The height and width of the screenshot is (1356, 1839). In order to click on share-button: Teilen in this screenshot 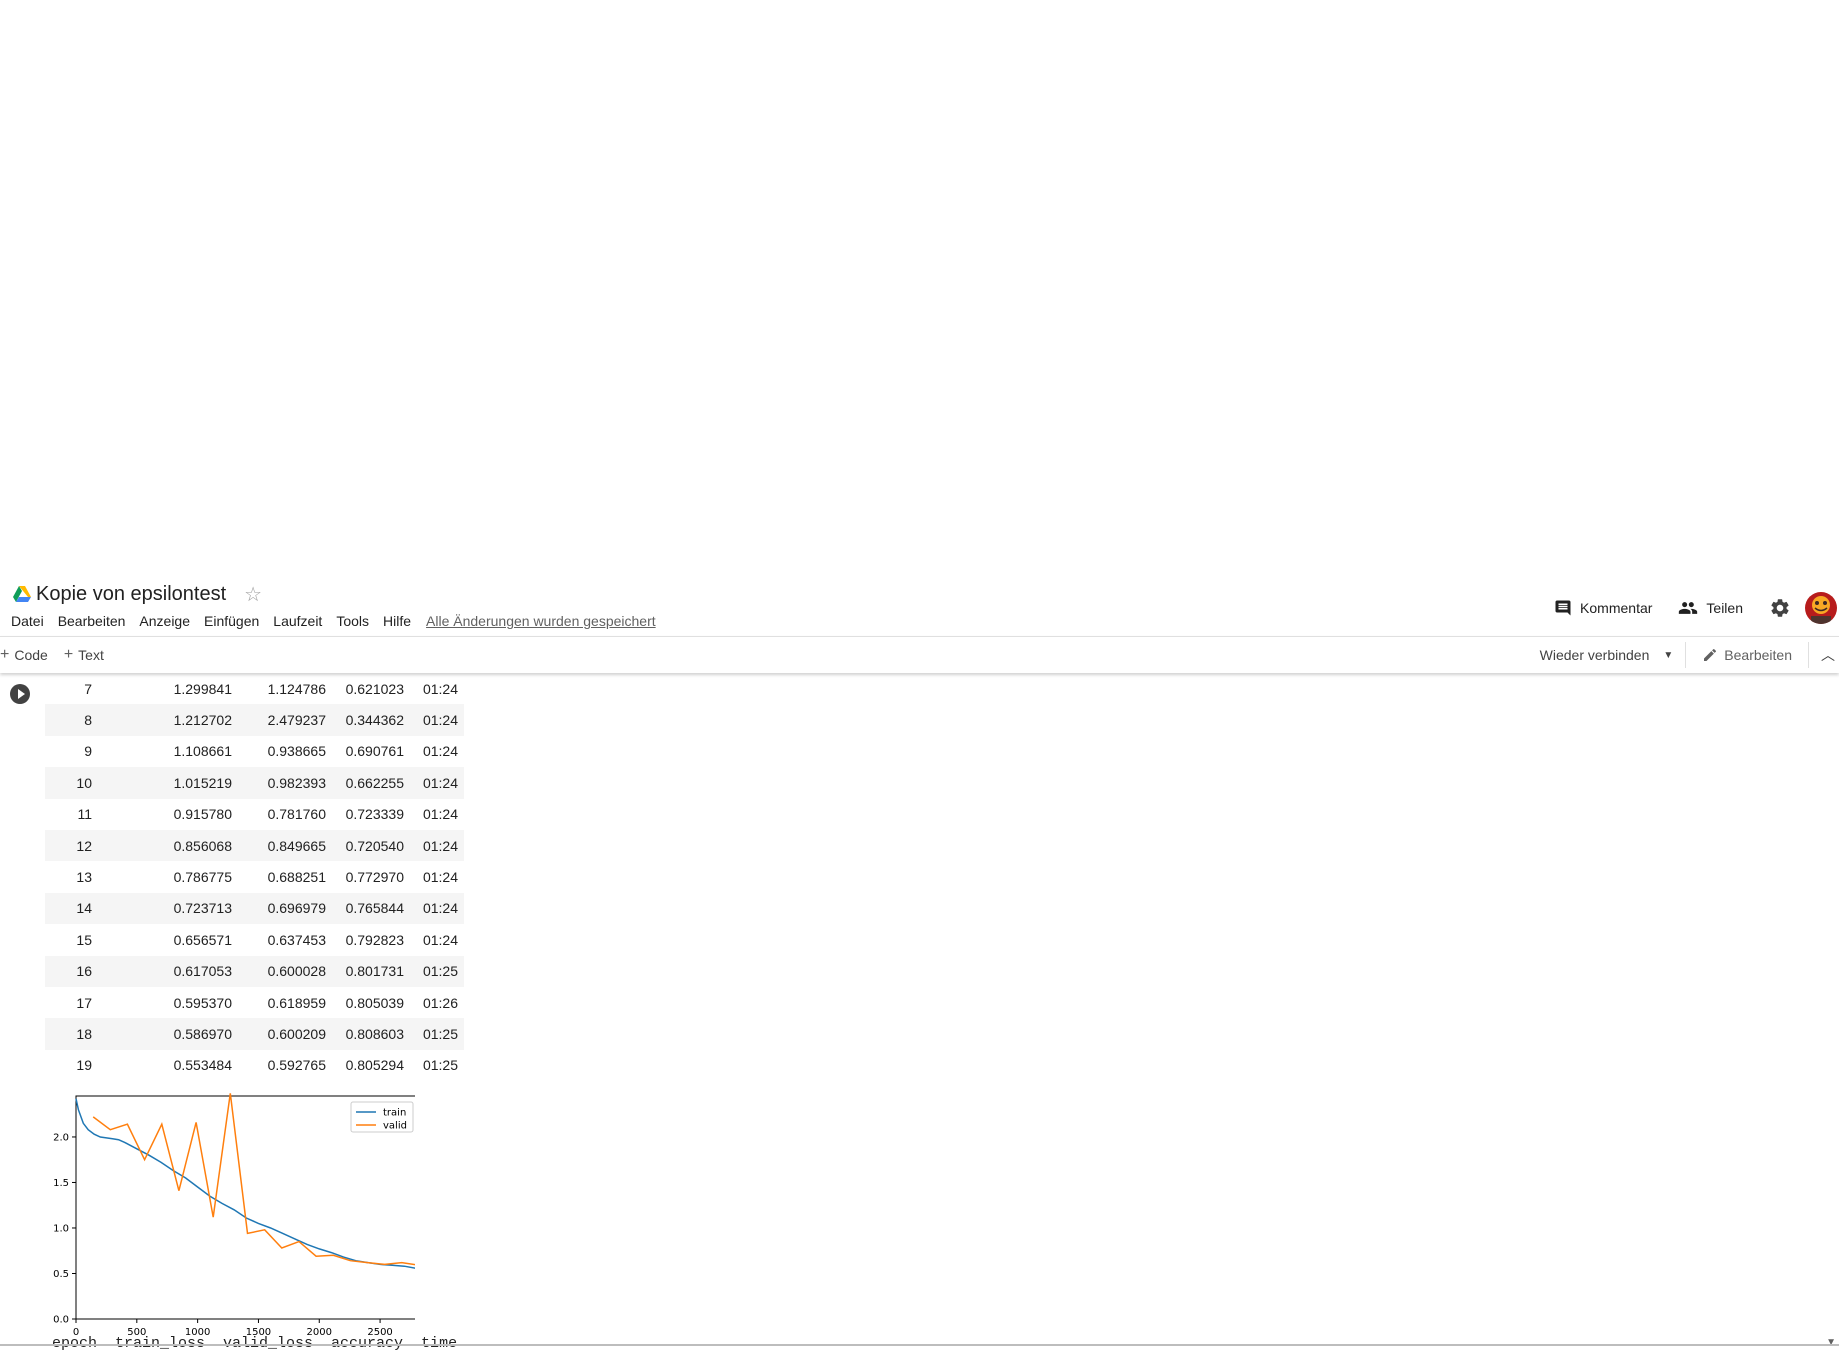, I will do `click(1710, 608)`.